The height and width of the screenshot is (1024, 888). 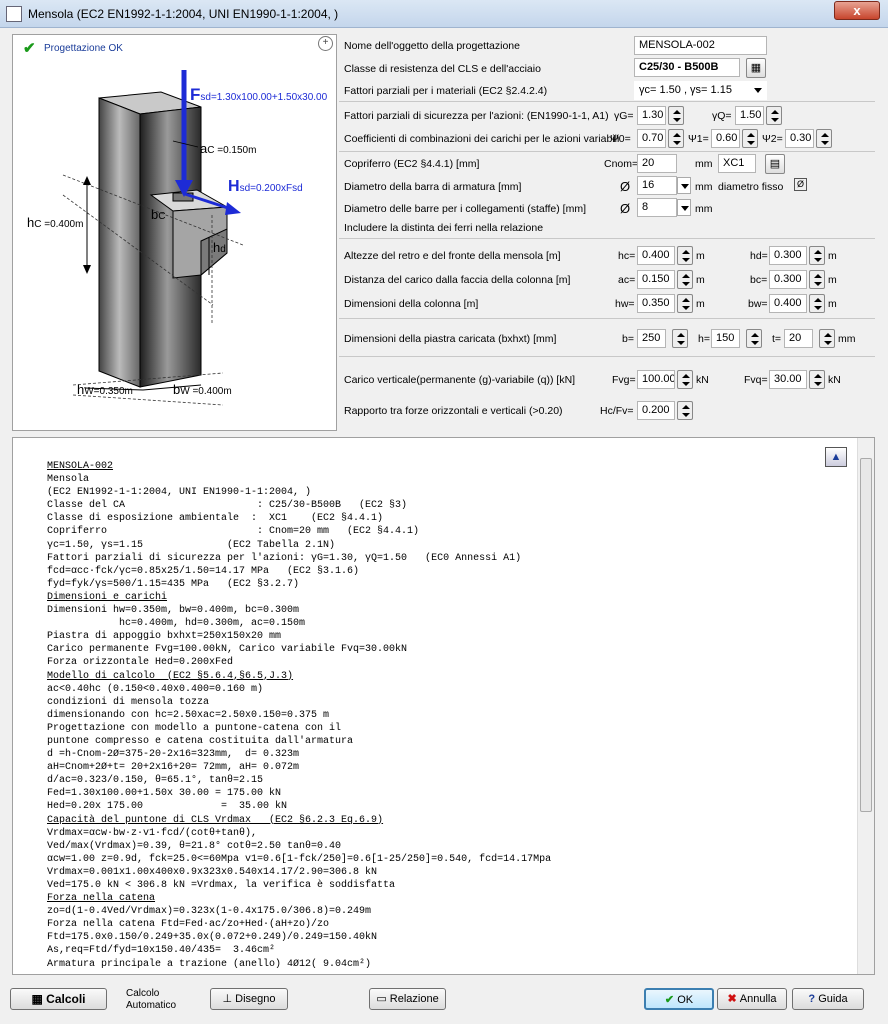 What do you see at coordinates (676, 138) in the screenshot?
I see `psi0-stepper` at bounding box center [676, 138].